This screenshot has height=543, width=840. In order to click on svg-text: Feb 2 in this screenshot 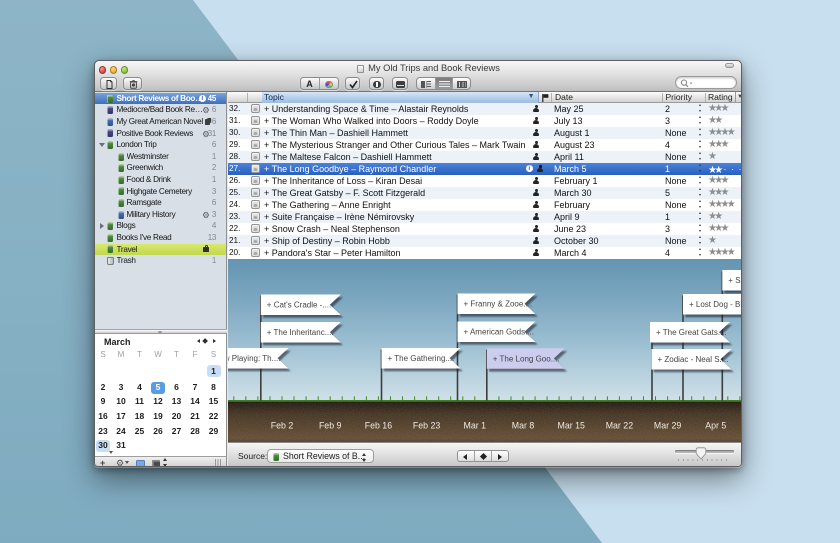, I will do `click(282, 425)`.